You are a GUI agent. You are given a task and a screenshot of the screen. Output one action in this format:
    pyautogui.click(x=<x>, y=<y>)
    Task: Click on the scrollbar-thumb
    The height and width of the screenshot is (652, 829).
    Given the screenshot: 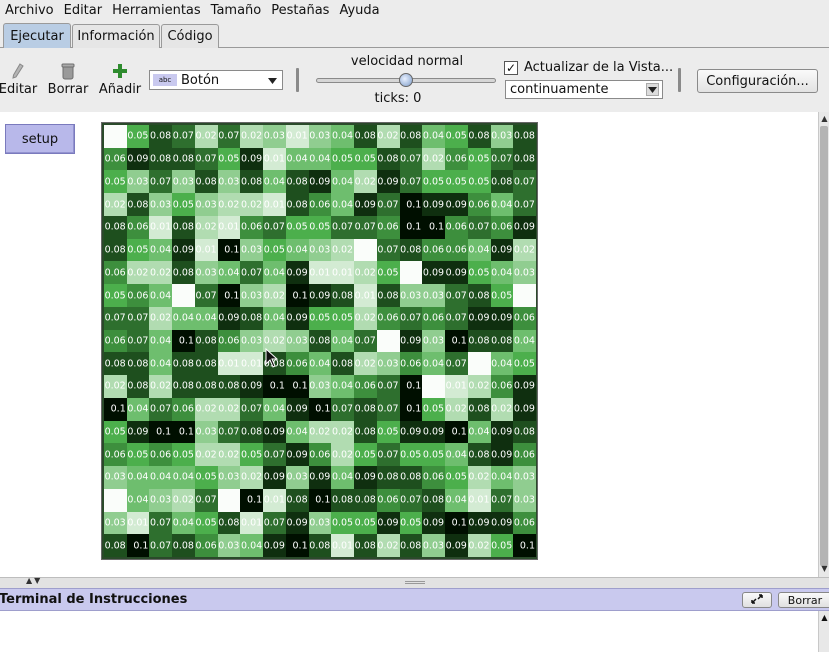 What is the action you would take?
    pyautogui.click(x=824, y=346)
    